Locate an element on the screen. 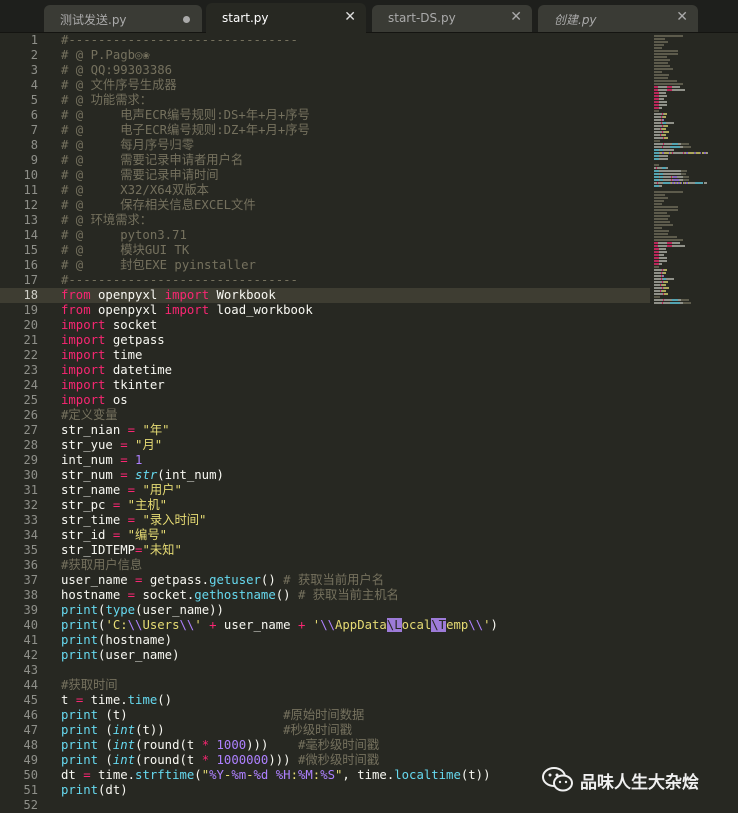 The height and width of the screenshot is (813, 738). code-line: 33 str_time = "录入时间" is located at coordinates (325, 520).